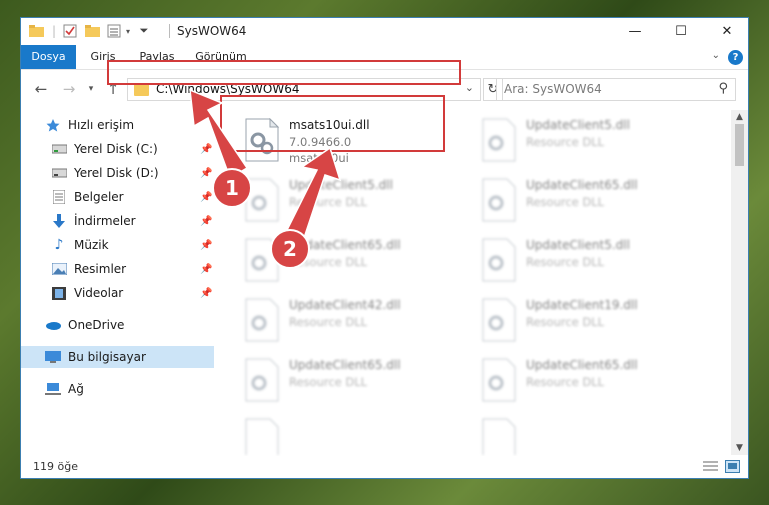 The width and height of the screenshot is (769, 505). Describe the element at coordinates (53, 357) in the screenshot. I see `computer-icon` at that location.